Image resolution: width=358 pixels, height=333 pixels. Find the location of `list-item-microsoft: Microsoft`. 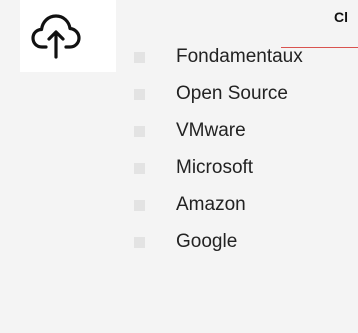

list-item-microsoft: Microsoft is located at coordinates (150, 164).